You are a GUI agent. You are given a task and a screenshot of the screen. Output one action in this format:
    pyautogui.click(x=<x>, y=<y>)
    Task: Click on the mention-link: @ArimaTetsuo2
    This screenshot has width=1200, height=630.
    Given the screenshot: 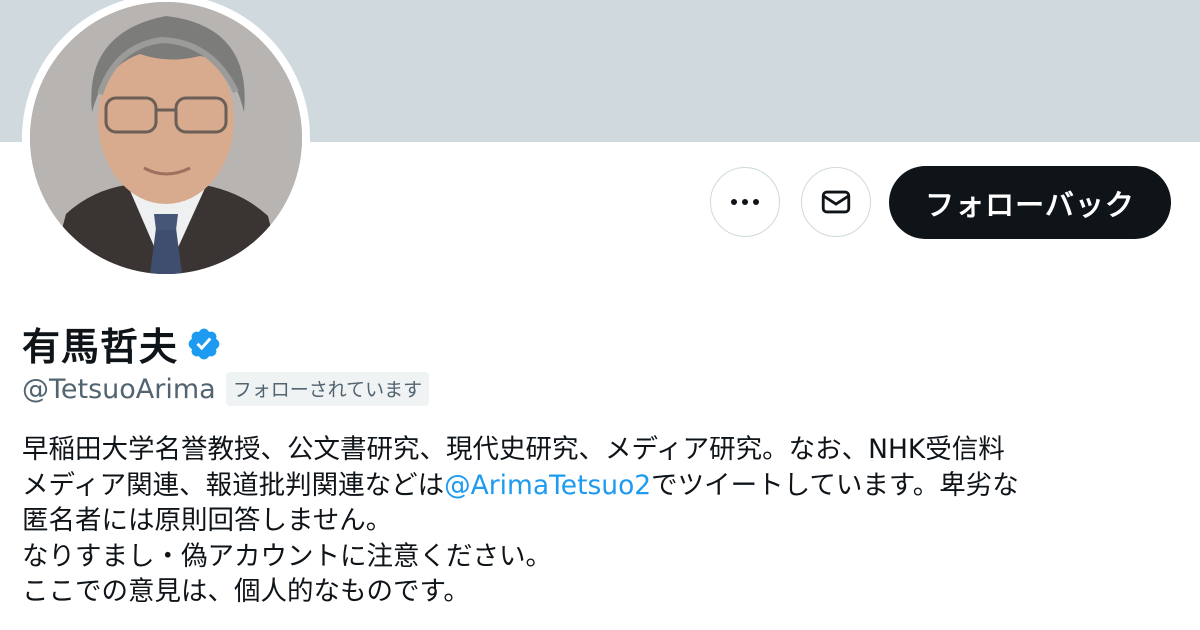 What is the action you would take?
    pyautogui.click(x=547, y=485)
    